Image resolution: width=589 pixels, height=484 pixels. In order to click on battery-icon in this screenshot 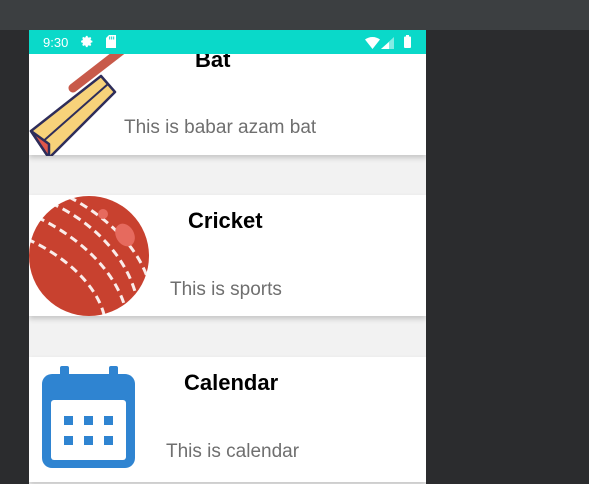, I will do `click(407, 44)`.